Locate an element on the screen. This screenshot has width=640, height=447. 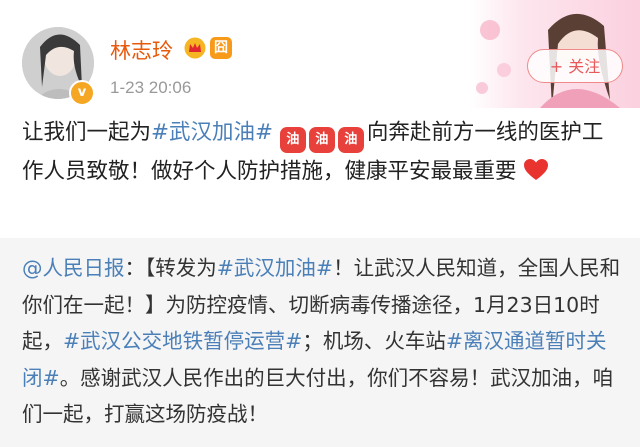
follow-button: + 关注 is located at coordinates (575, 66).